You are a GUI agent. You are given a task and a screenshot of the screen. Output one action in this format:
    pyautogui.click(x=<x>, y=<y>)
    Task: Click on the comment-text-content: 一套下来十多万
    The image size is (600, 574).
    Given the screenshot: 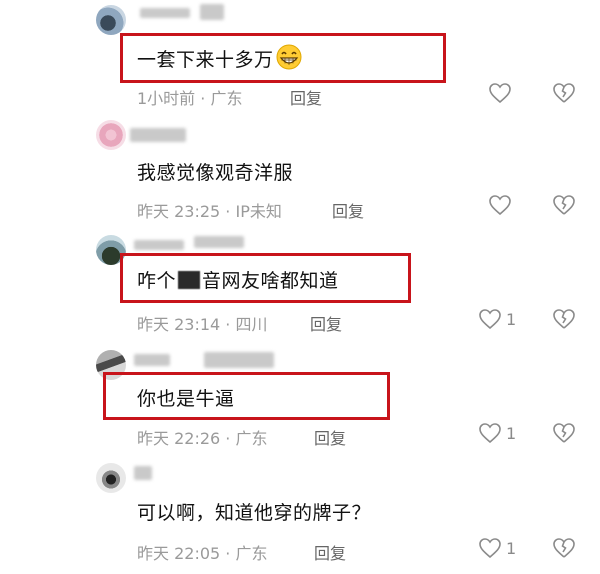 What is the action you would take?
    pyautogui.click(x=205, y=60)
    